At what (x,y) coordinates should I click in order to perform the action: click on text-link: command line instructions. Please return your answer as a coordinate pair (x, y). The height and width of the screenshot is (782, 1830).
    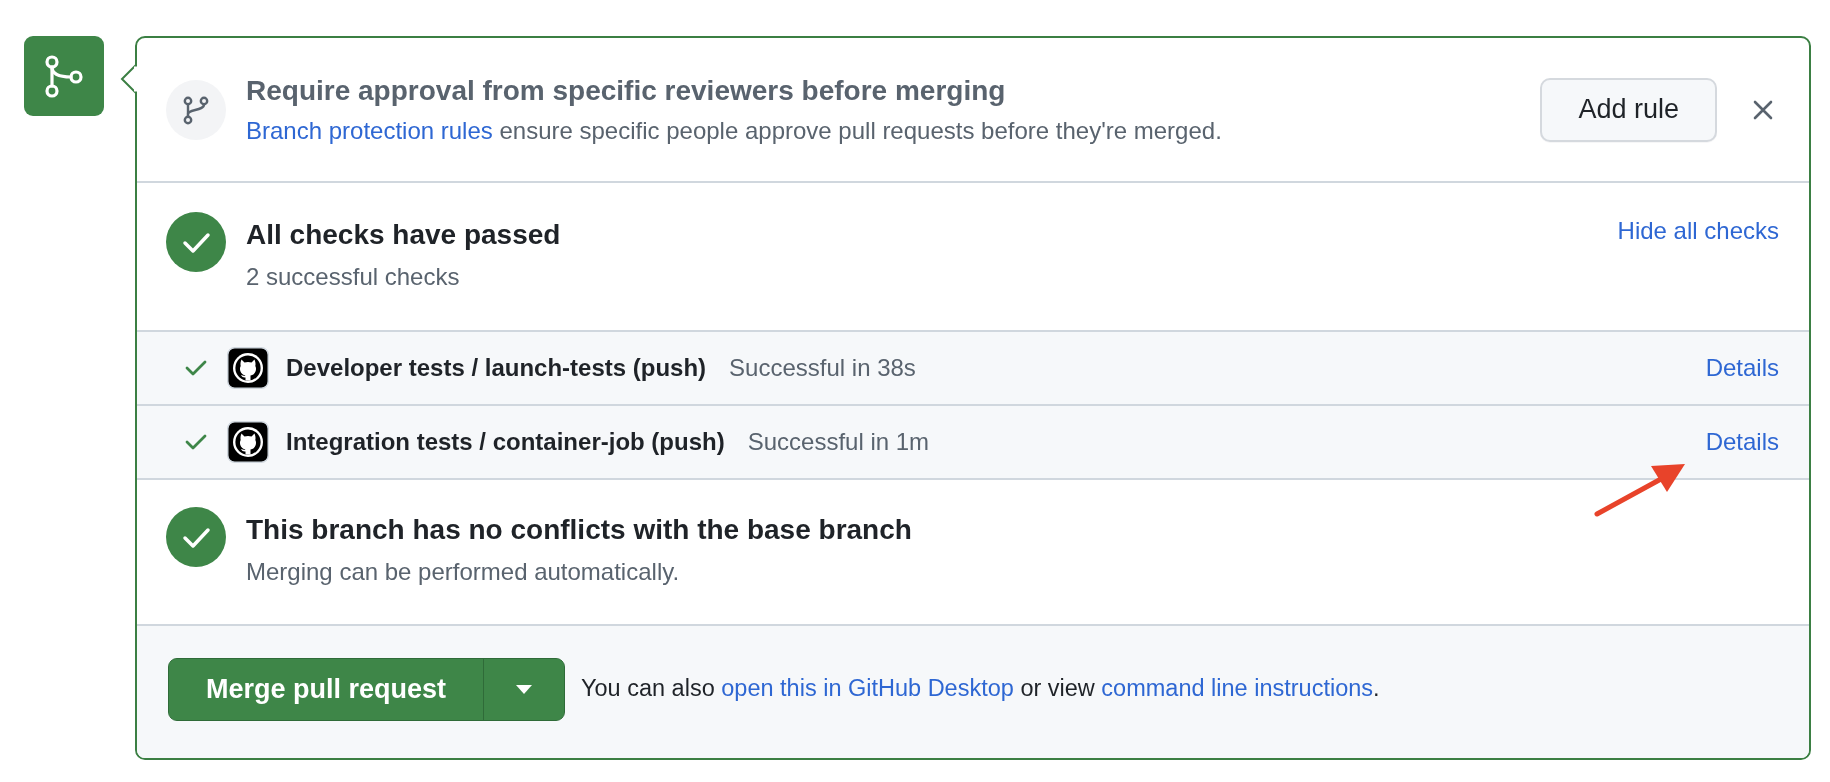
    Looking at the image, I should click on (1237, 688).